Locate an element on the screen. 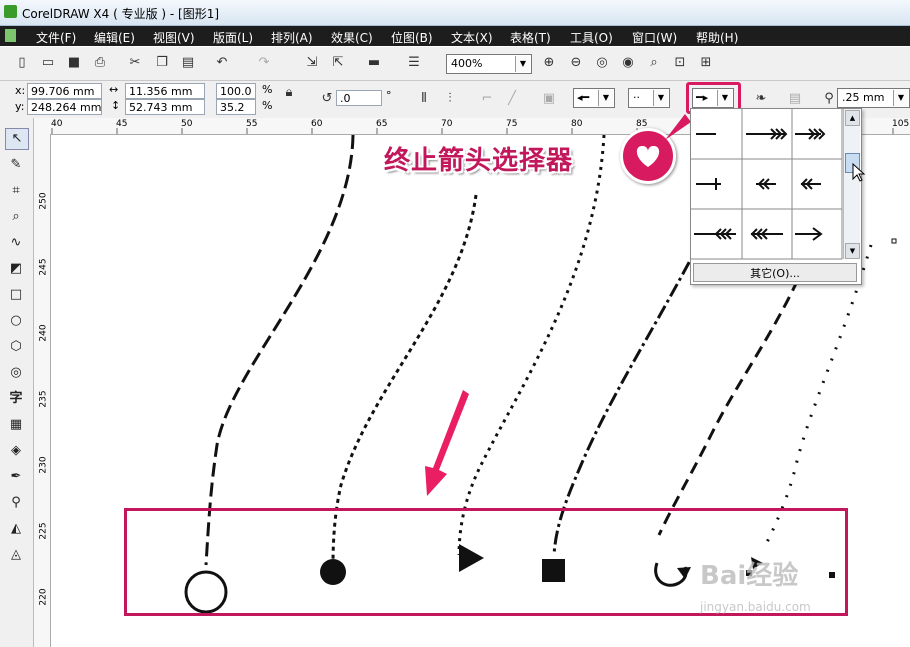  menu-tools: 工具(O) is located at coordinates (591, 37).